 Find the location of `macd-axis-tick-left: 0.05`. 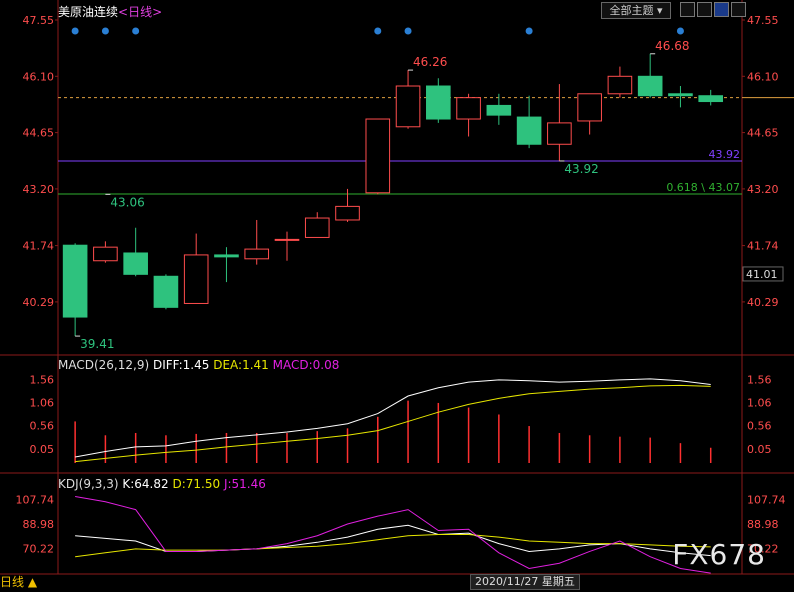

macd-axis-tick-left: 0.05 is located at coordinates (42, 449).